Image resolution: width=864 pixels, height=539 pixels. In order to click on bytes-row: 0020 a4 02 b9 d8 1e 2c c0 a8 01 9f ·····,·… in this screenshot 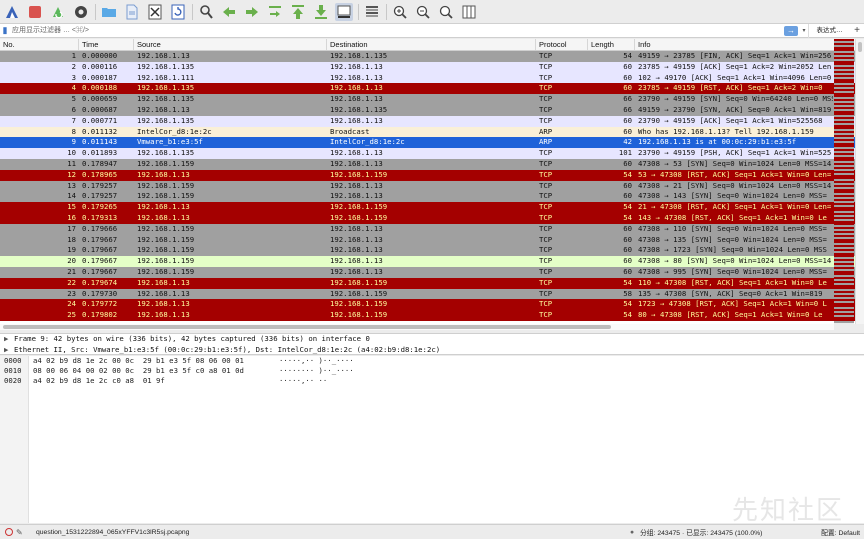, I will do `click(432, 381)`.